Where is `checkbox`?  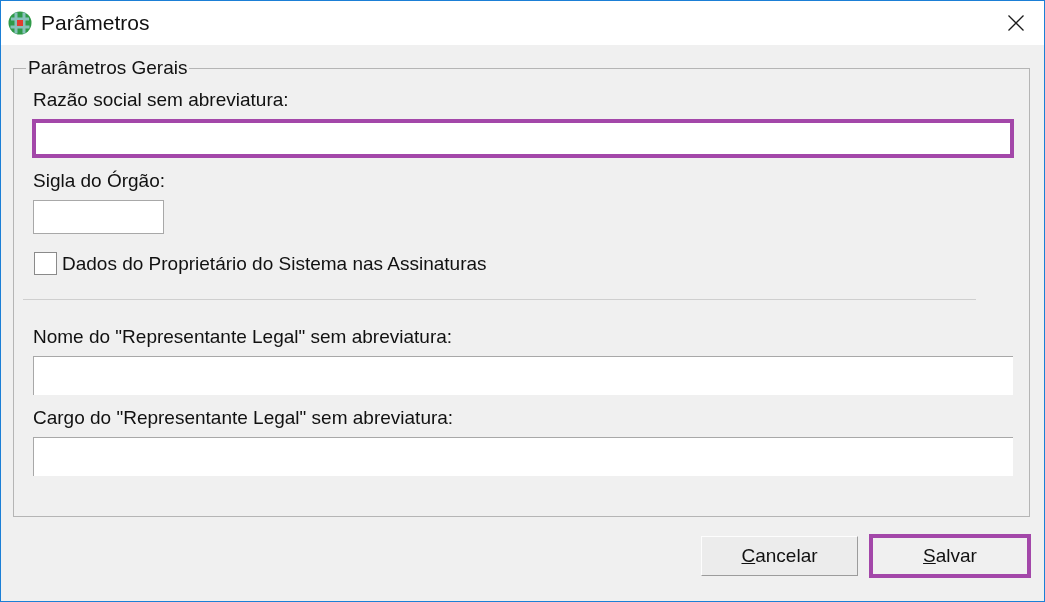 checkbox is located at coordinates (45, 263).